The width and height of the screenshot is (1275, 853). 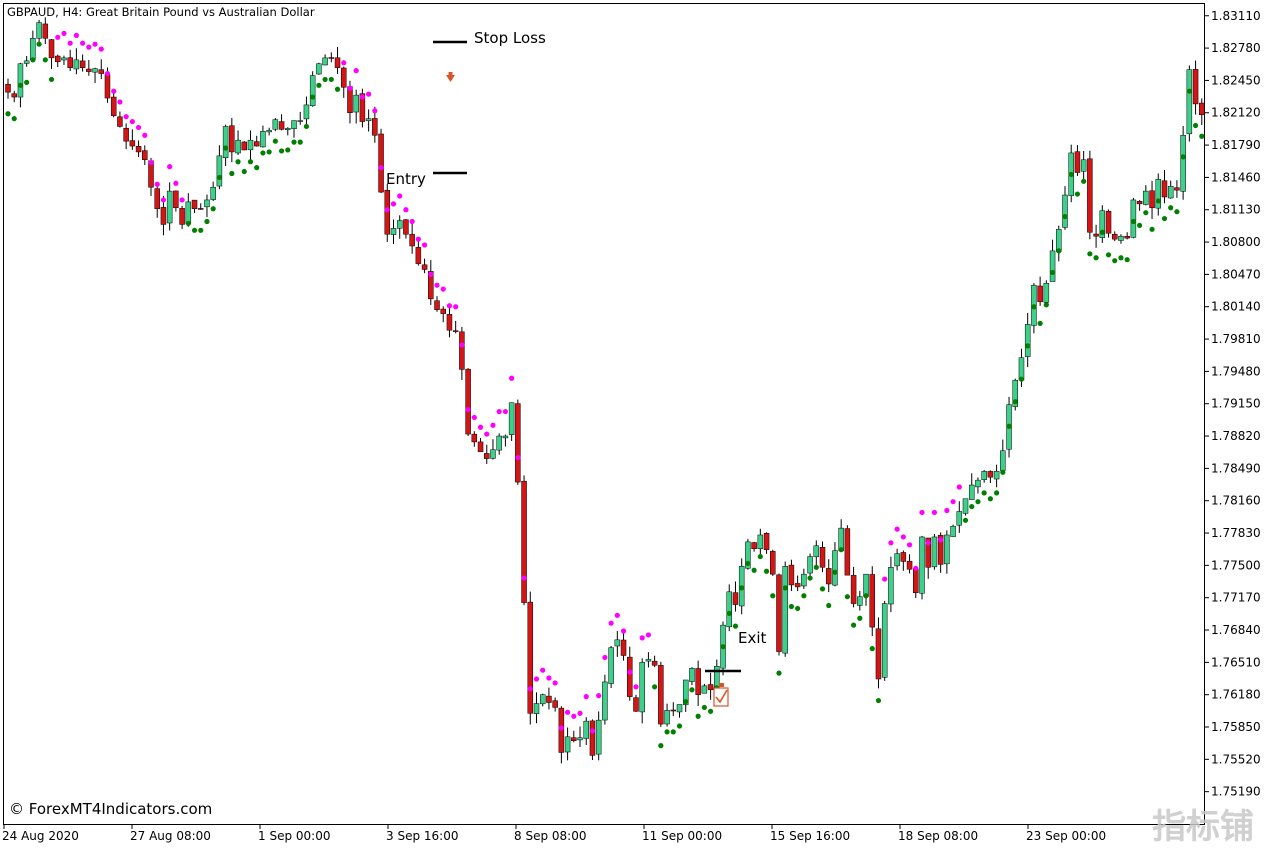 I want to click on y-tick-label: 1.83110, so click(x=1236, y=16).